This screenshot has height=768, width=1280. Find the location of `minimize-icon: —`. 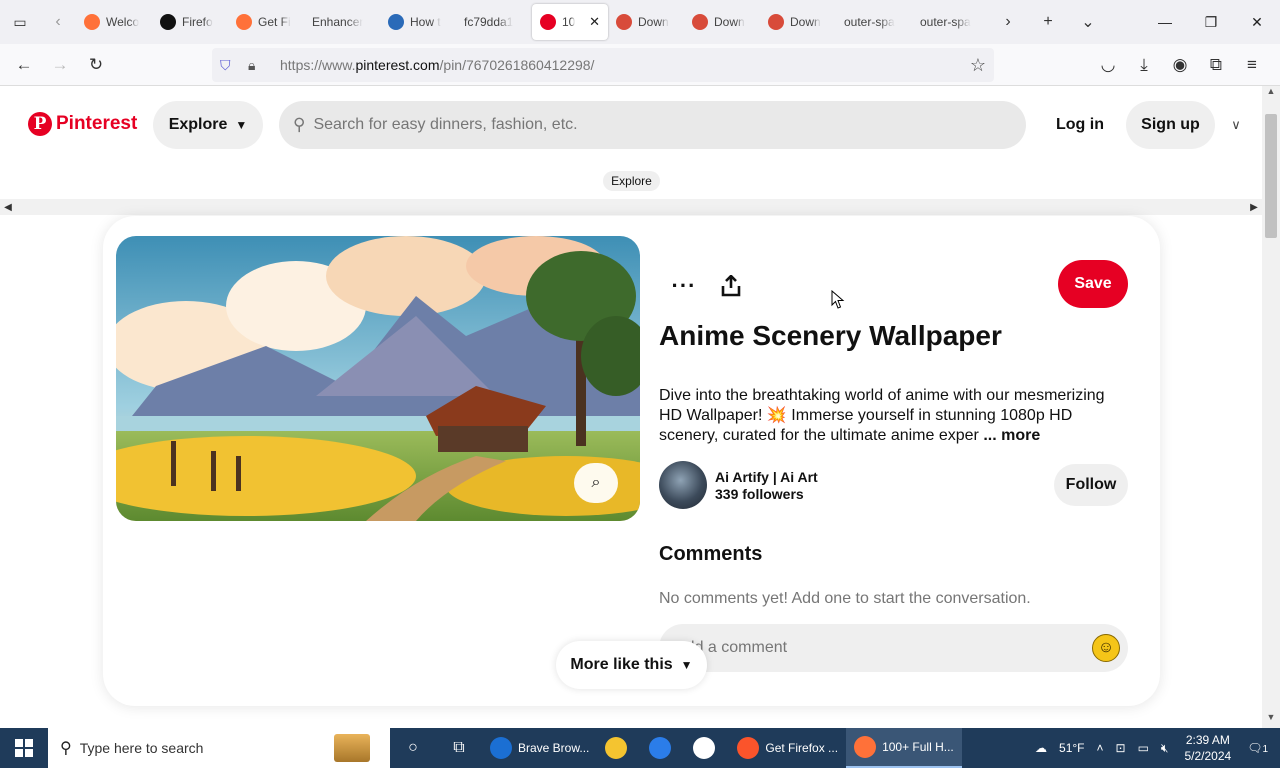

minimize-icon: — is located at coordinates (1165, 22).